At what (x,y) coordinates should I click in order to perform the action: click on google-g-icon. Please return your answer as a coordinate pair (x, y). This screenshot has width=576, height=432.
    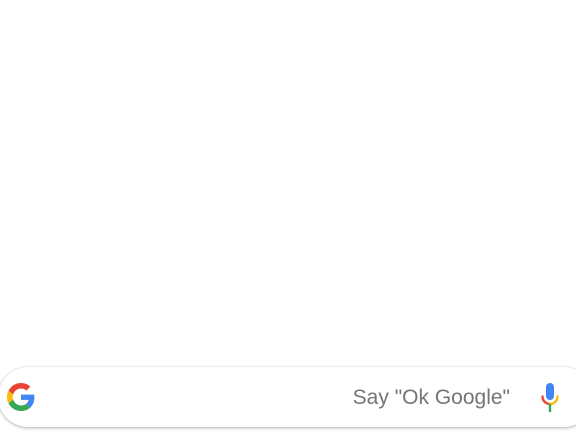
    Looking at the image, I should click on (21, 397).